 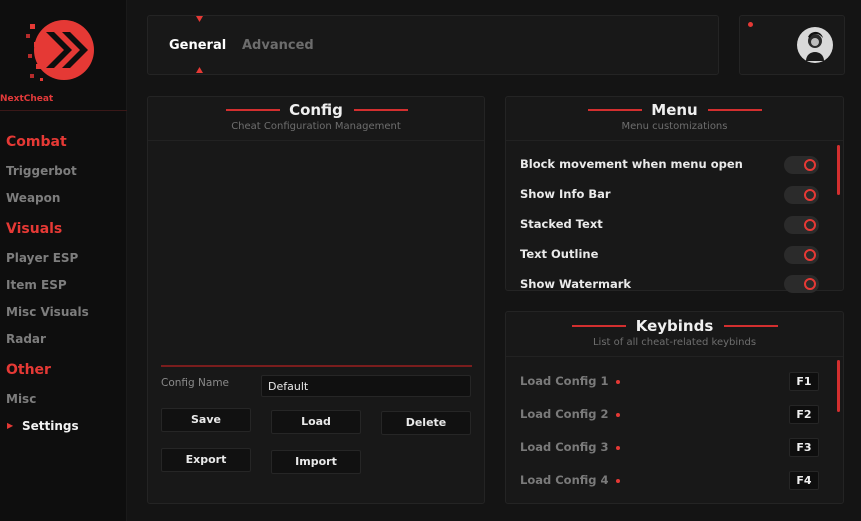 I want to click on sidebar-category-combat: Combat, so click(x=36, y=142).